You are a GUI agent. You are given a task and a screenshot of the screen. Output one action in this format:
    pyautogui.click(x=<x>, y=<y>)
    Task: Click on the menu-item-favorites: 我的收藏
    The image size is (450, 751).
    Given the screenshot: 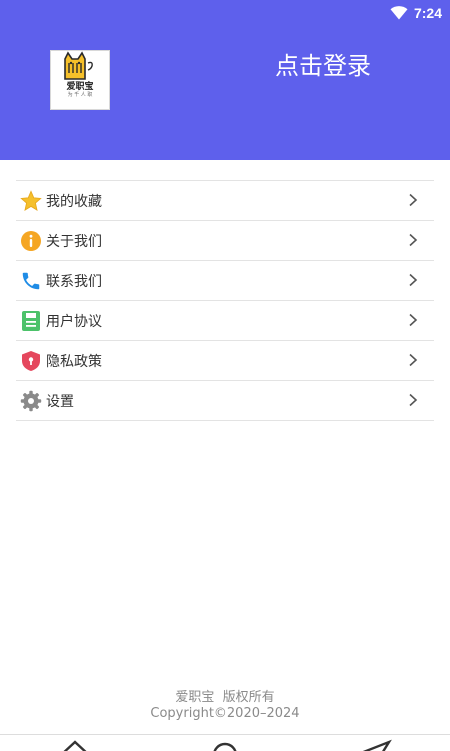 What is the action you would take?
    pyautogui.click(x=225, y=201)
    